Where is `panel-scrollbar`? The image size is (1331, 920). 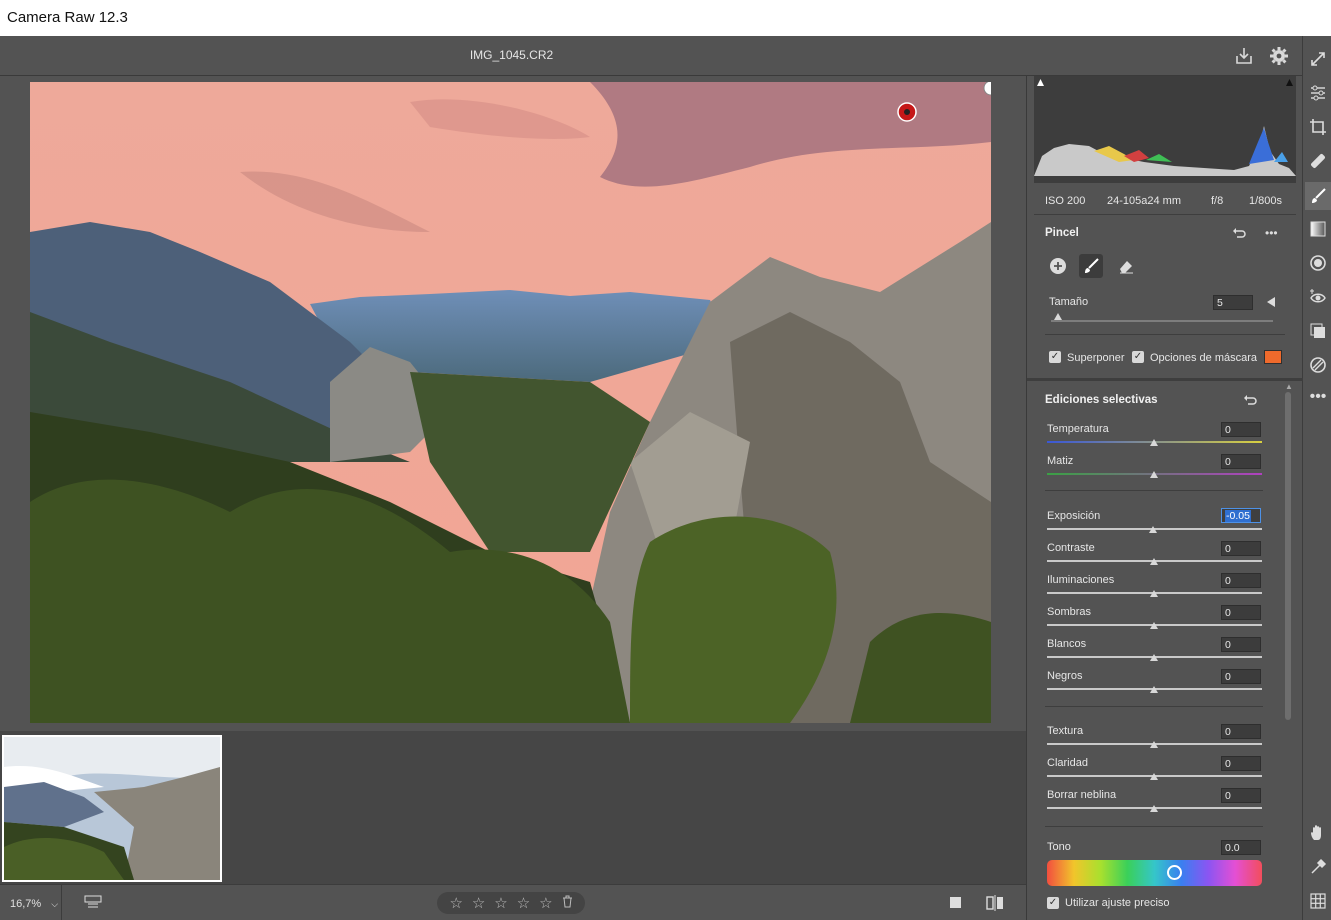 panel-scrollbar is located at coordinates (1288, 556).